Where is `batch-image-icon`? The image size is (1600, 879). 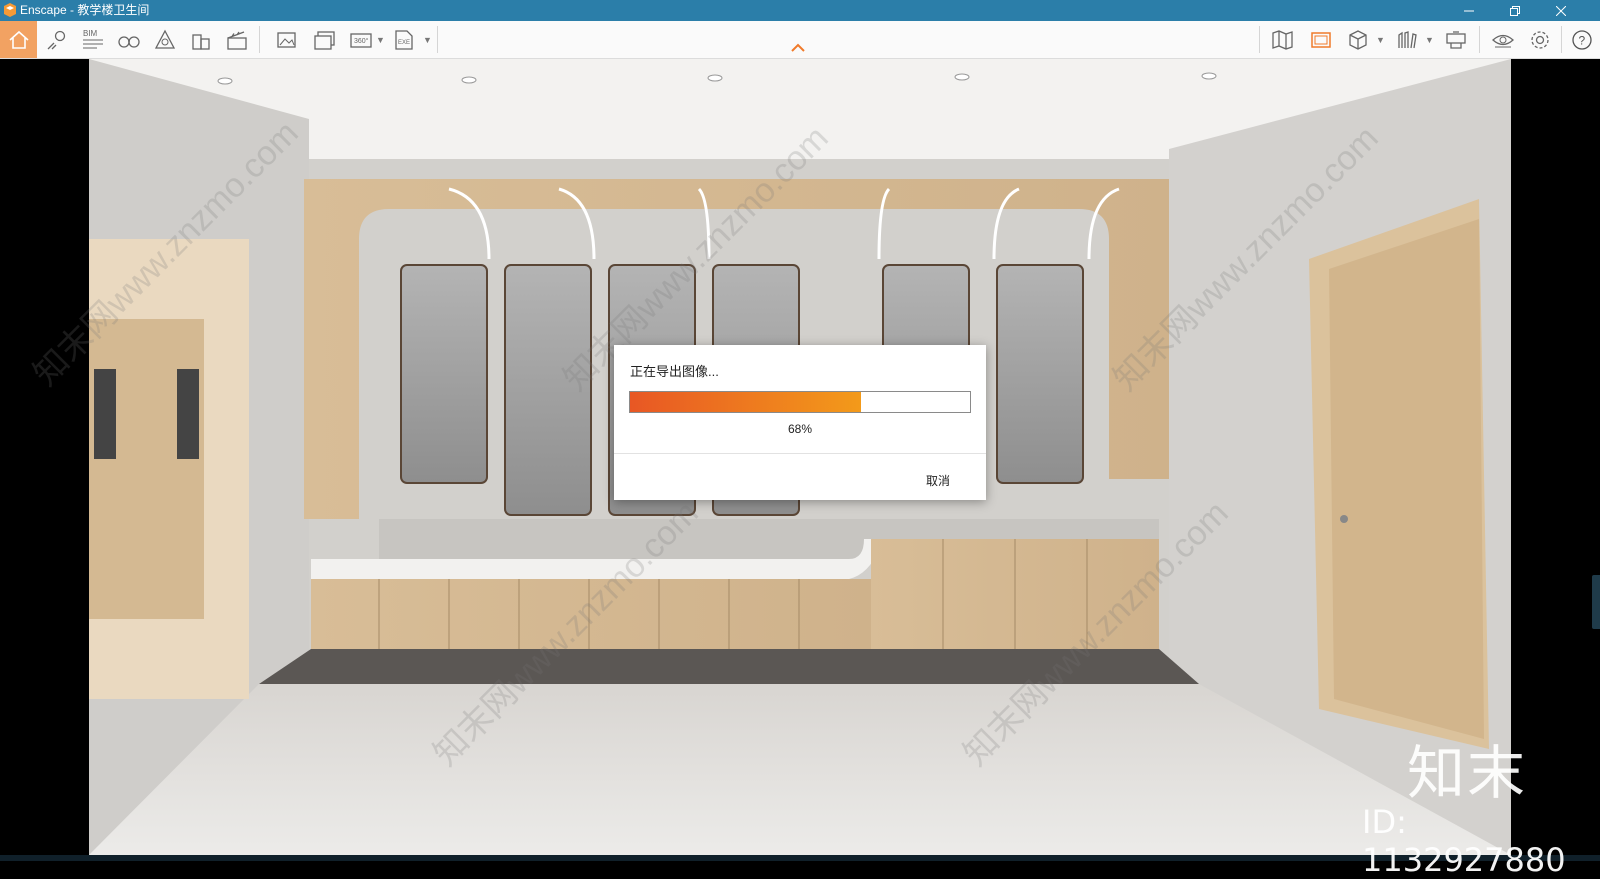 batch-image-icon is located at coordinates (324, 40).